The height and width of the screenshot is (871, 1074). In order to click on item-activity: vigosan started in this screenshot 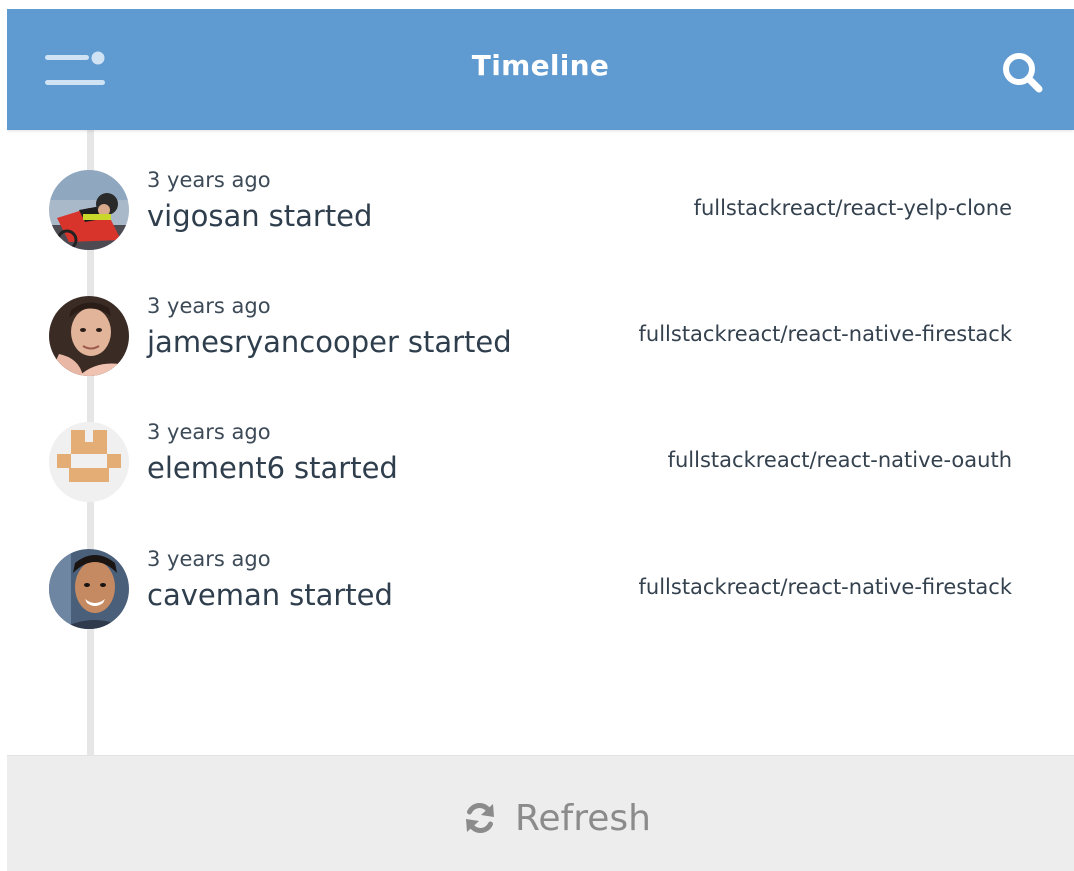, I will do `click(259, 216)`.